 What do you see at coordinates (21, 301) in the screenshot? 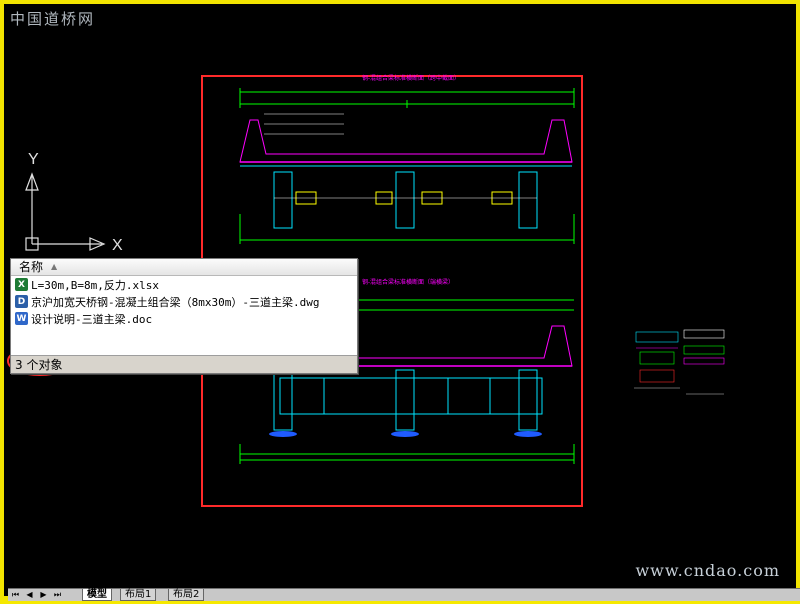
I see `dwg-icon: D` at bounding box center [21, 301].